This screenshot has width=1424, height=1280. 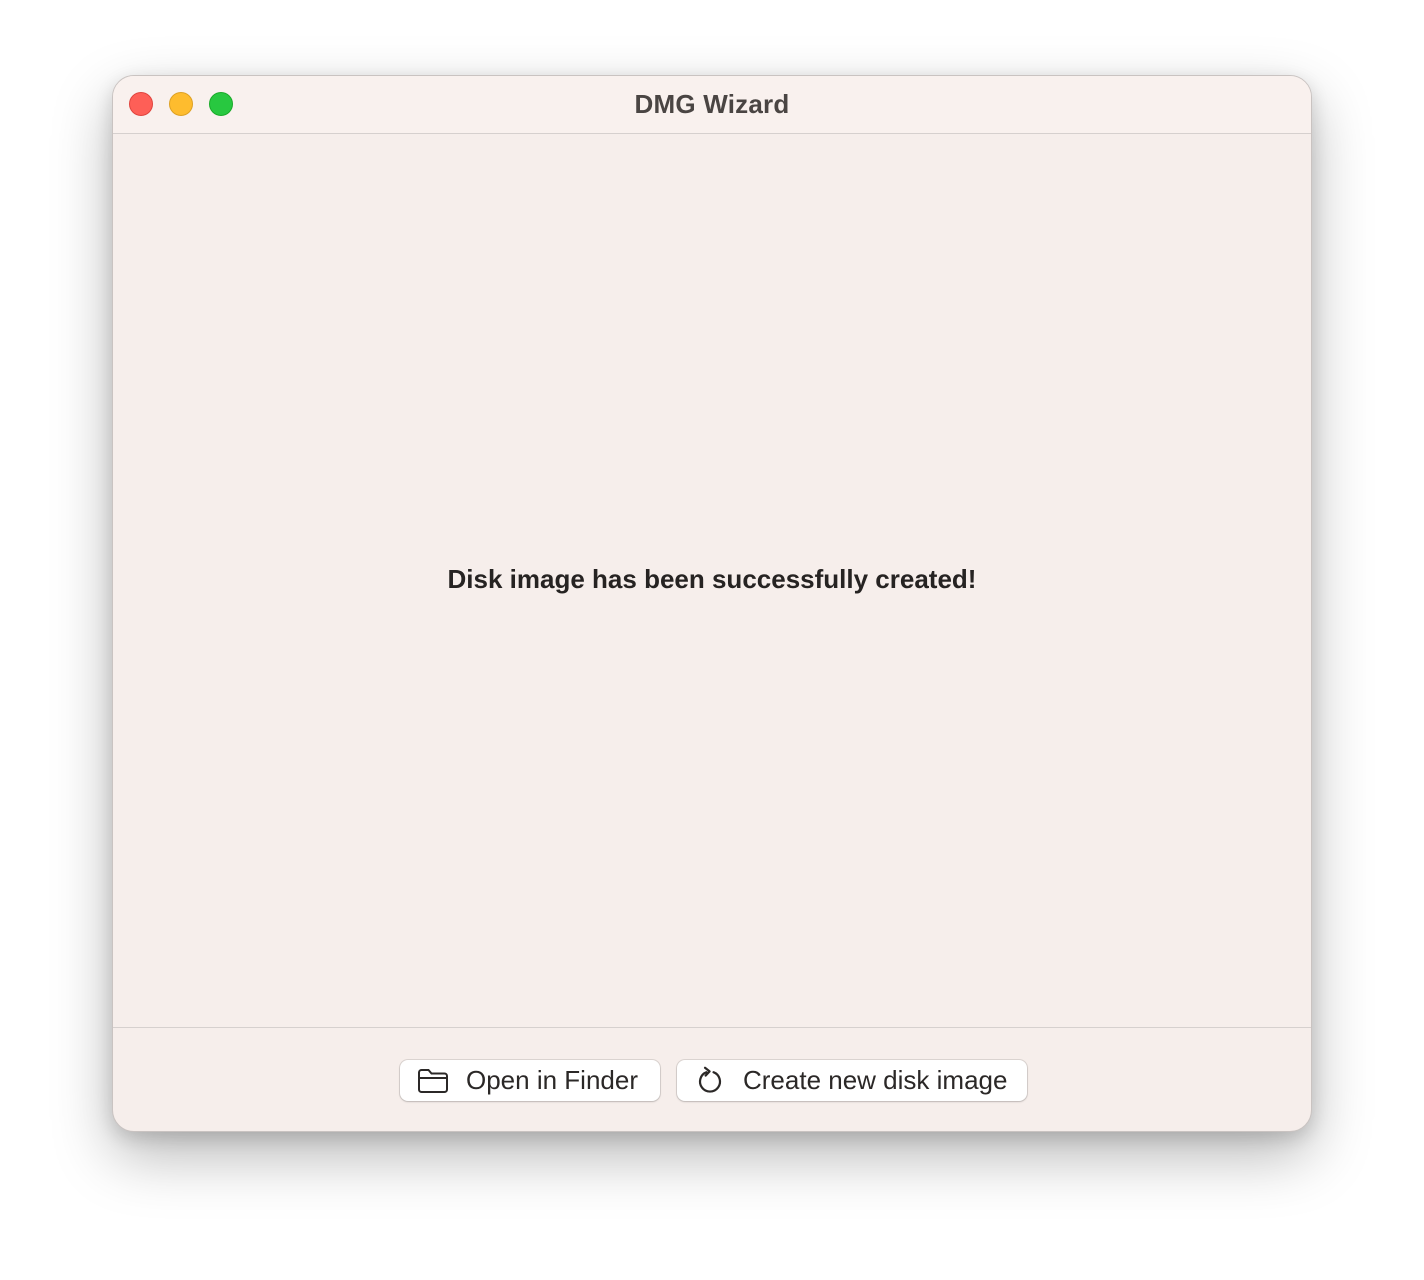 I want to click on footer-bar: Open in Finder Create new disk image, so click(x=712, y=1079).